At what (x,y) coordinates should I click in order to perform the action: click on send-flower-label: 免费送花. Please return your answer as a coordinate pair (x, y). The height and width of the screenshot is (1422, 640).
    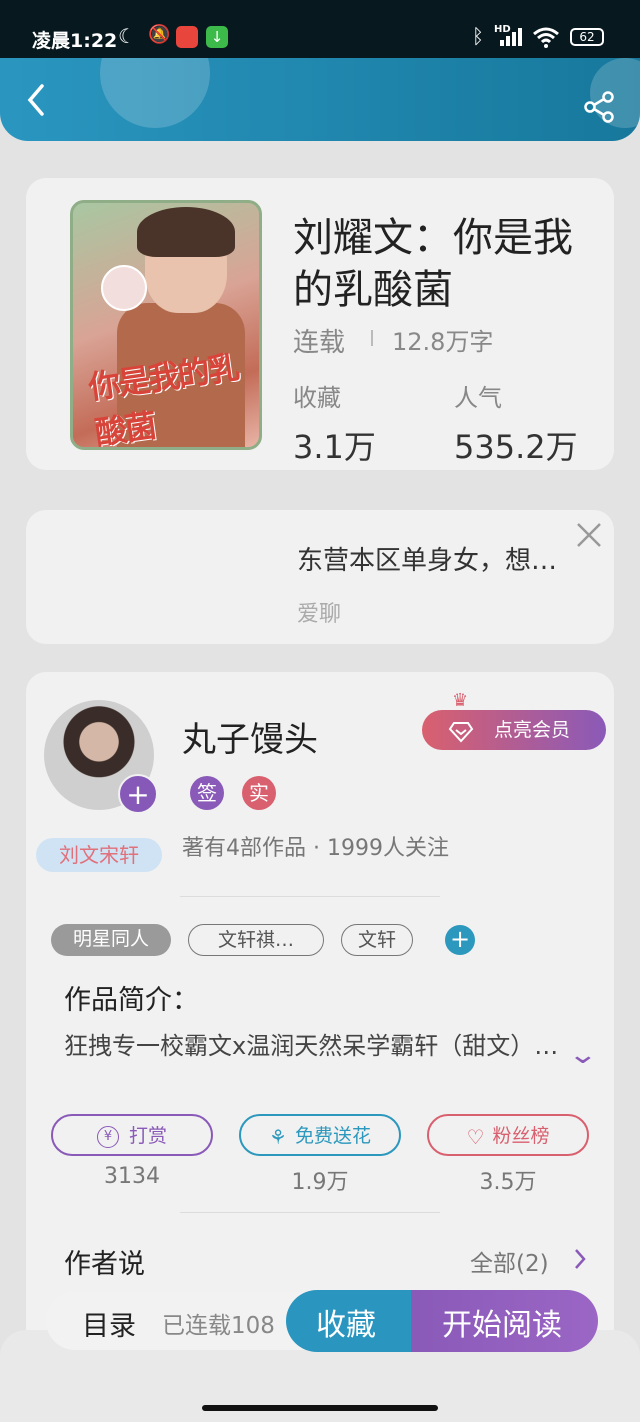
    Looking at the image, I should click on (332, 1136).